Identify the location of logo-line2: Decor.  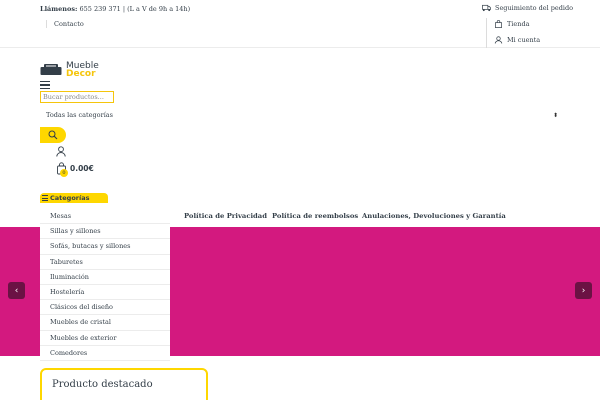
(81, 74).